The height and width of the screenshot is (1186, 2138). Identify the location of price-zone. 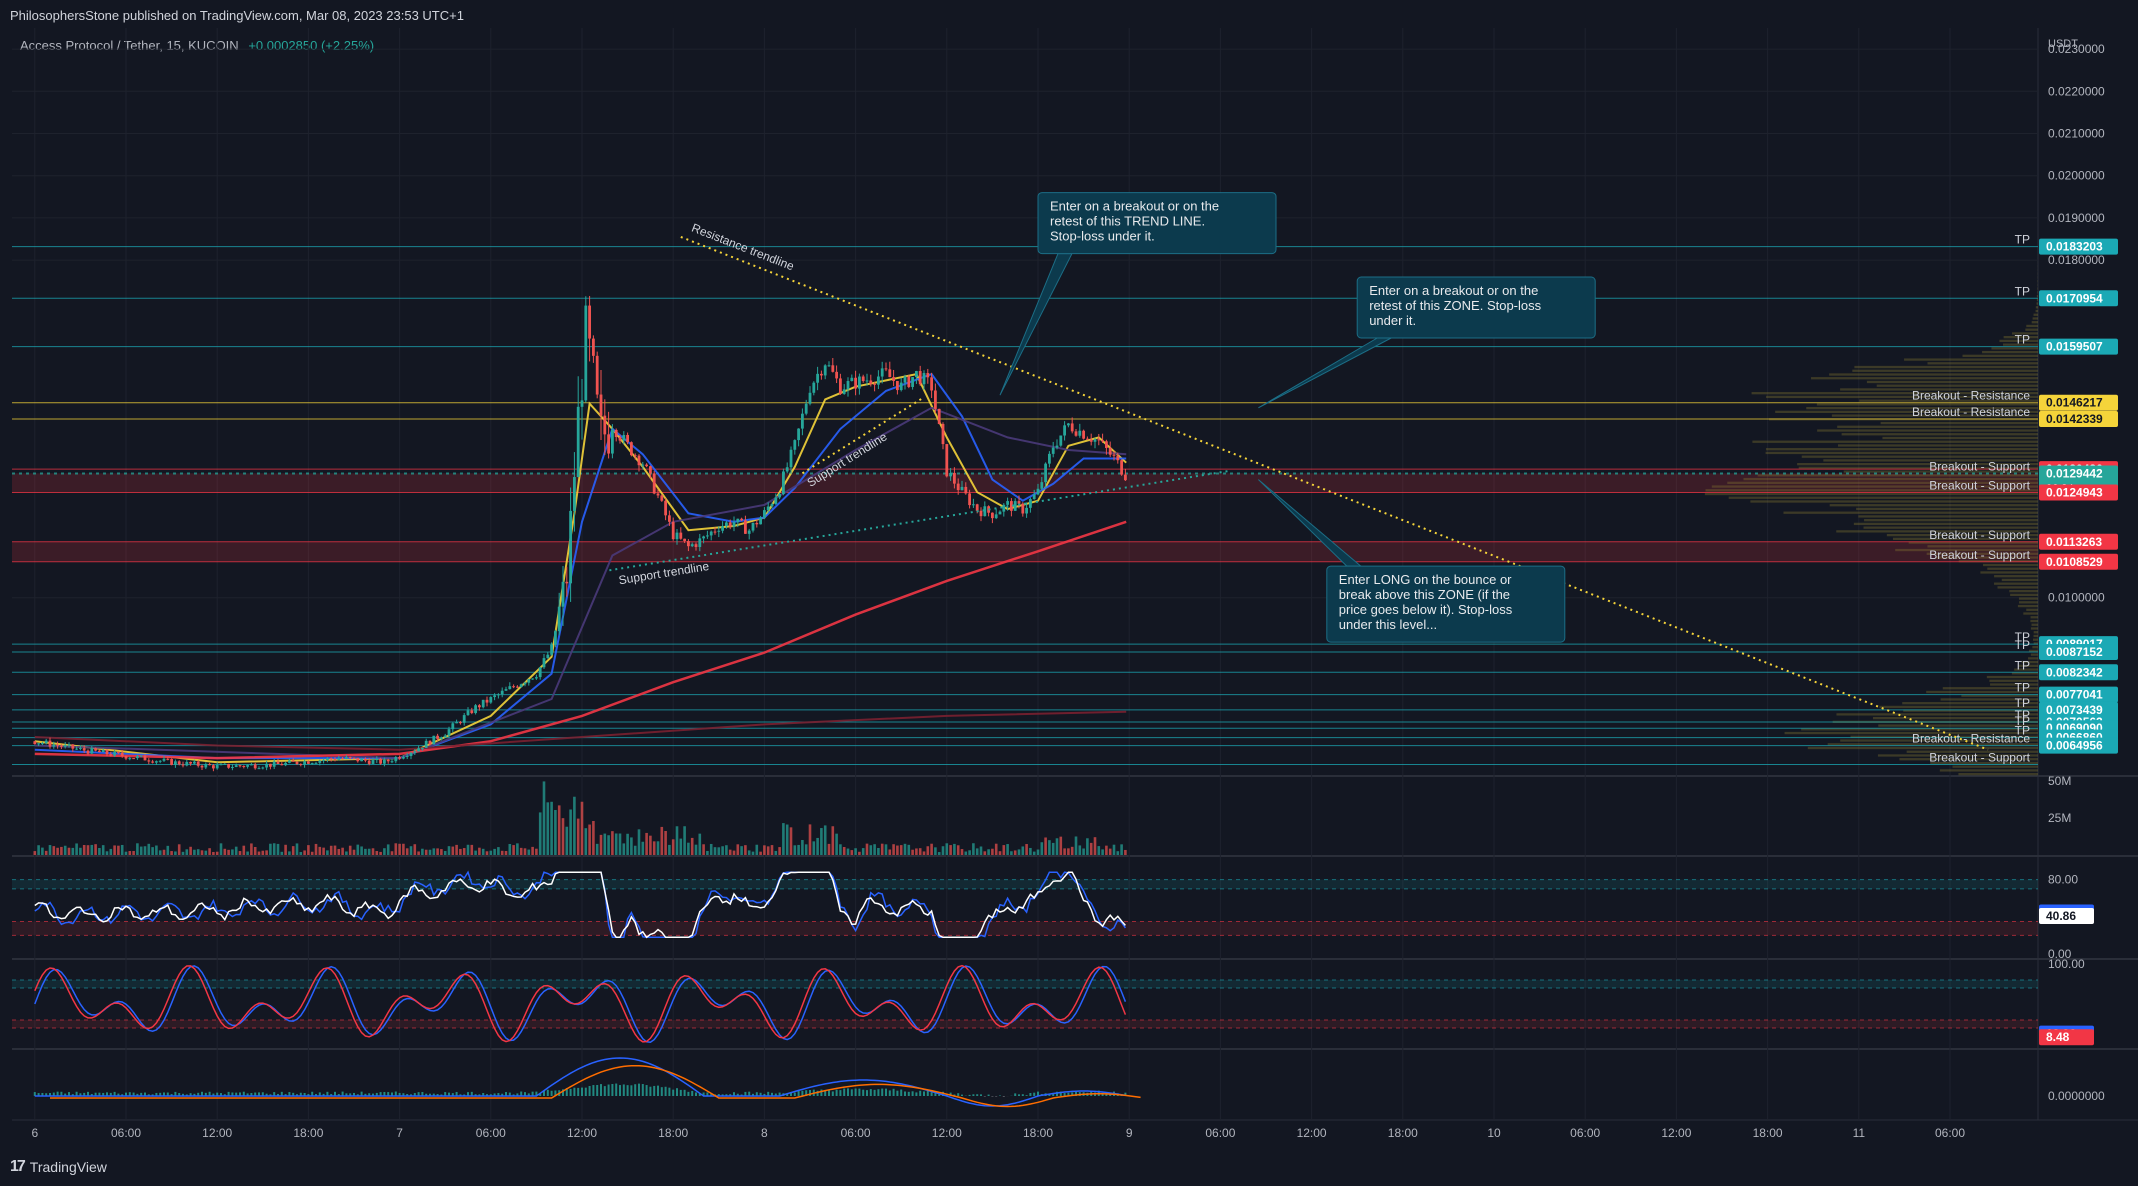
(1025, 551).